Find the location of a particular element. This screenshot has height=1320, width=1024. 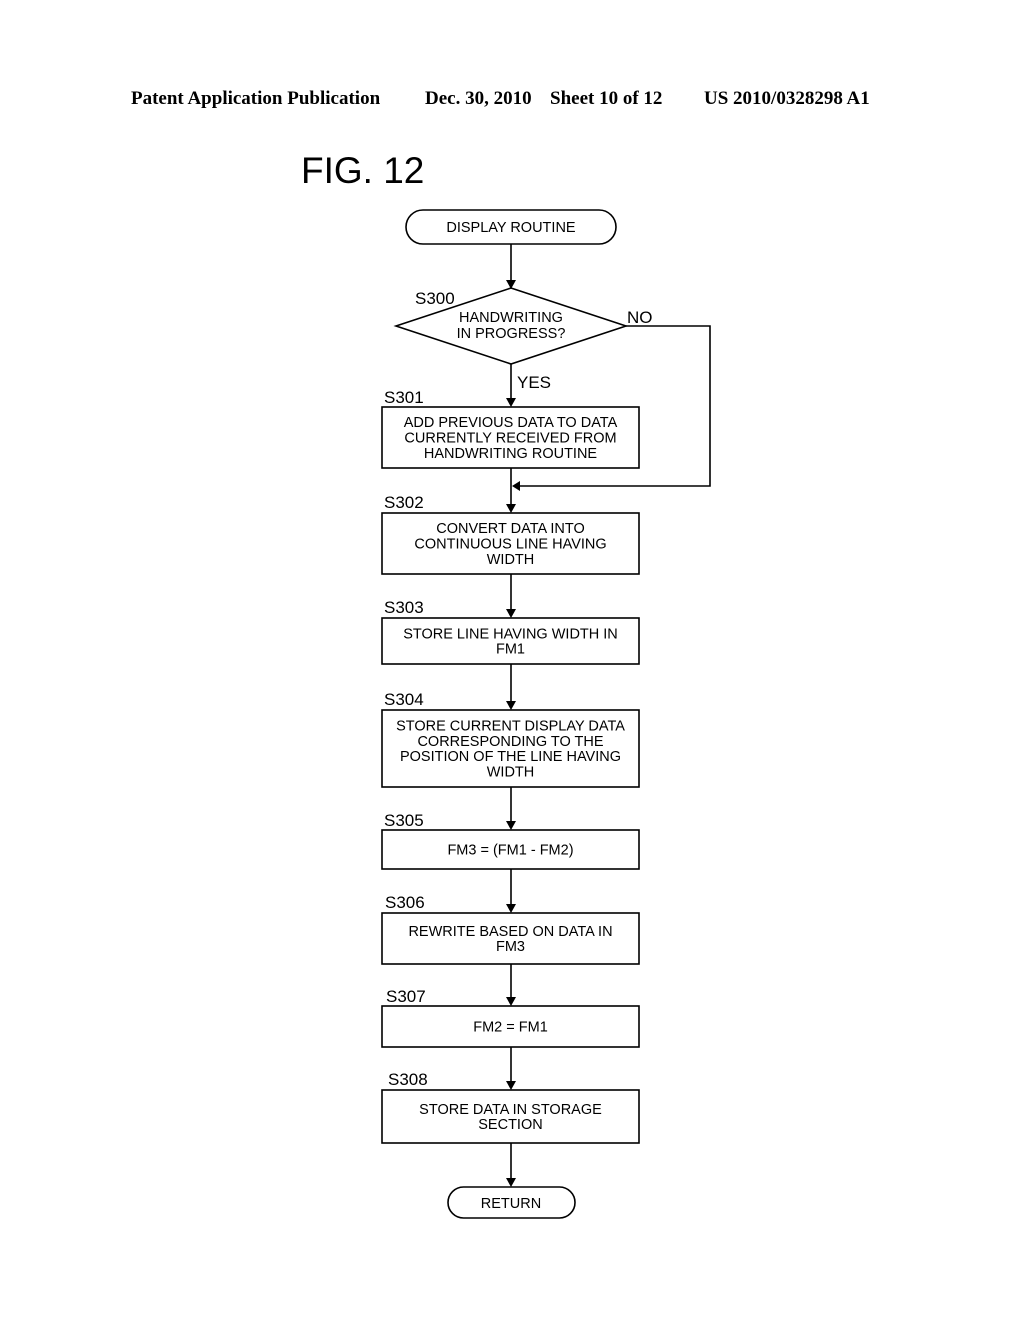

step-text-line: FM3 is located at coordinates (510, 947).